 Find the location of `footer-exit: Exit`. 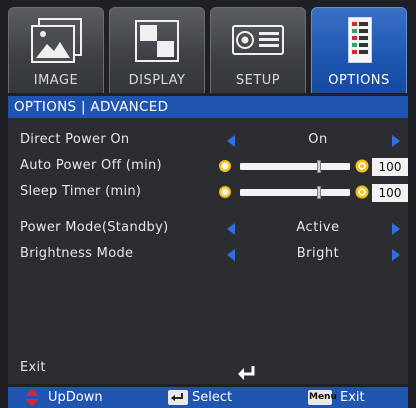

footer-exit: Exit is located at coordinates (352, 397).